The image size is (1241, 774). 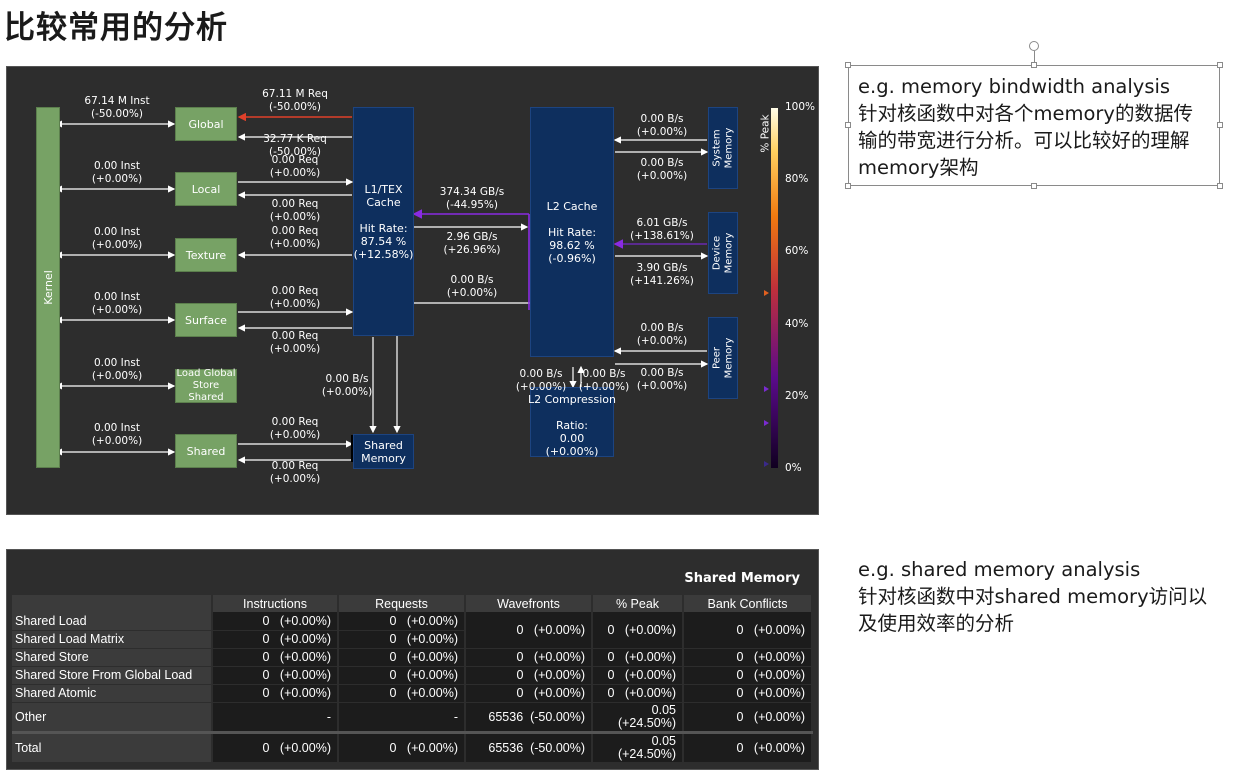 I want to click on shared-memory-block: Shared Memory, so click(x=383, y=451).